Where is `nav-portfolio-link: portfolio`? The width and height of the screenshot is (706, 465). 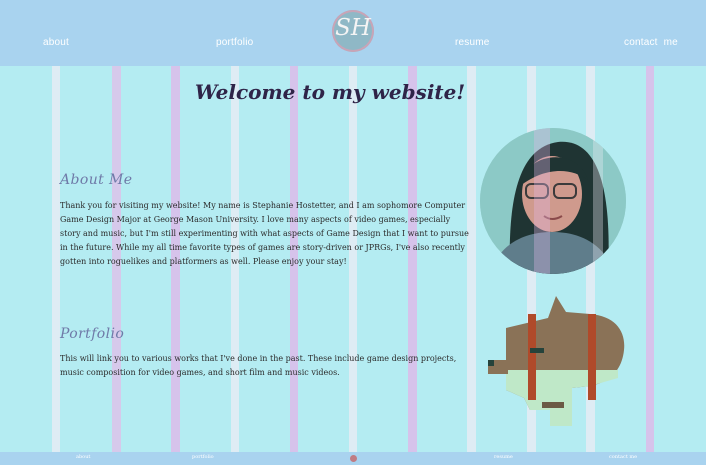 nav-portfolio-link: portfolio is located at coordinates (234, 42).